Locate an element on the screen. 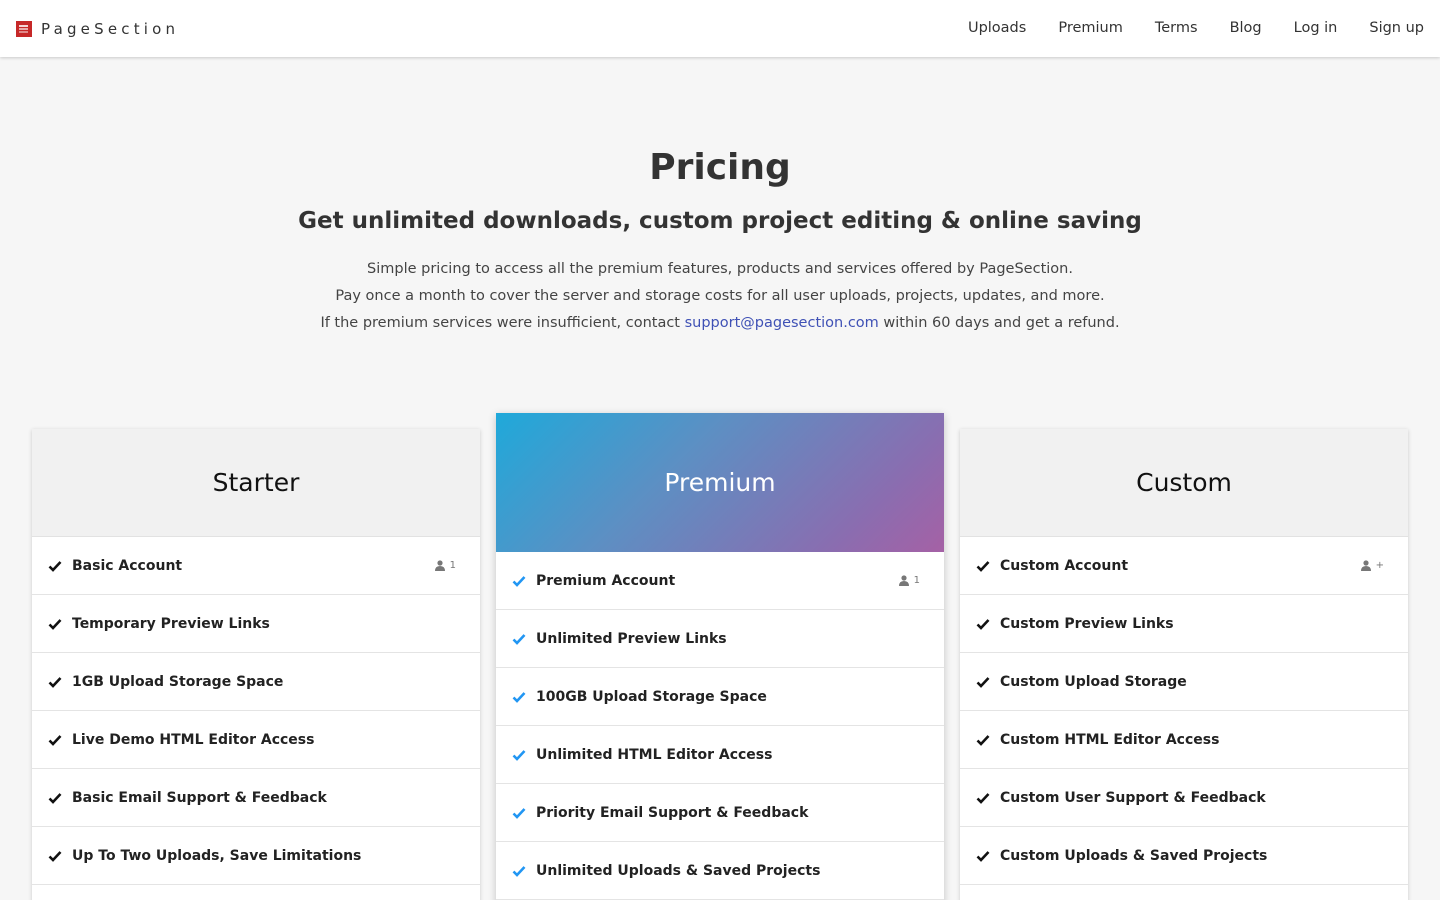 The height and width of the screenshot is (900, 1440). nav-uploads: Uploads is located at coordinates (997, 28).